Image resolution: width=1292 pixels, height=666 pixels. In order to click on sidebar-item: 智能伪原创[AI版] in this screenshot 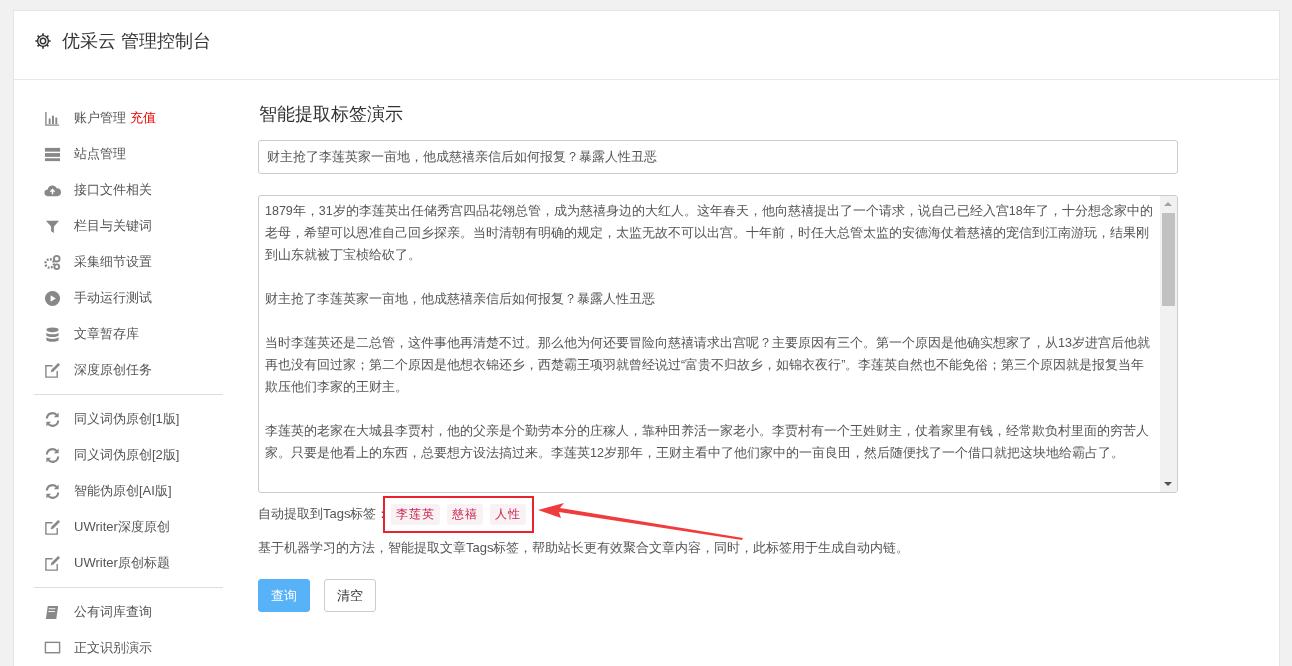, I will do `click(128, 491)`.